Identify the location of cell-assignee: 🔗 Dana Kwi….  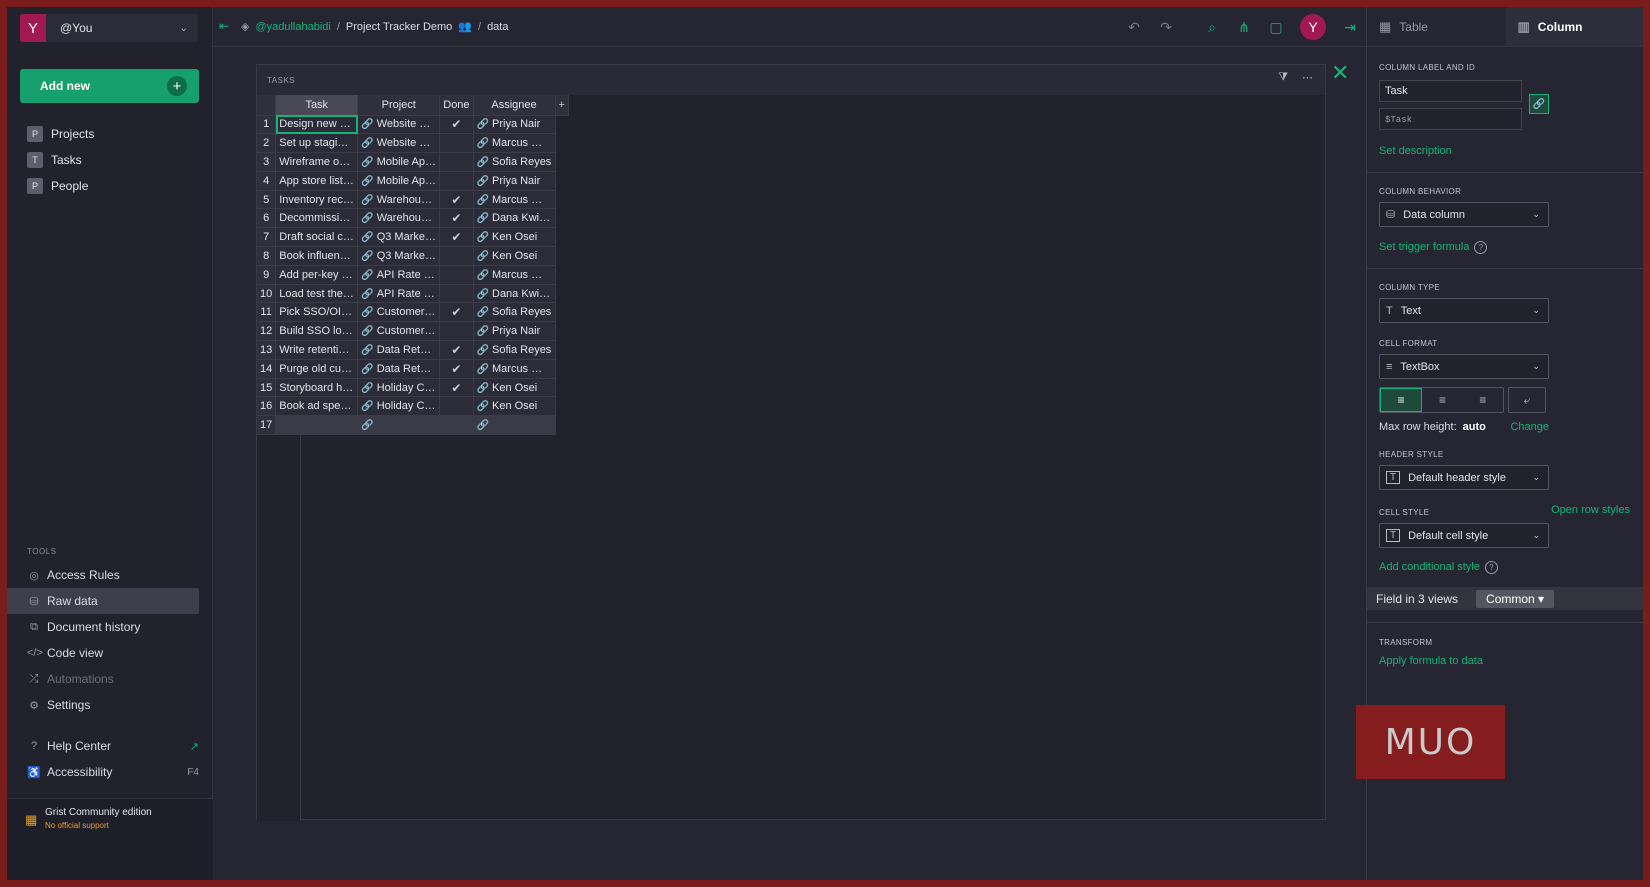
(514, 218).